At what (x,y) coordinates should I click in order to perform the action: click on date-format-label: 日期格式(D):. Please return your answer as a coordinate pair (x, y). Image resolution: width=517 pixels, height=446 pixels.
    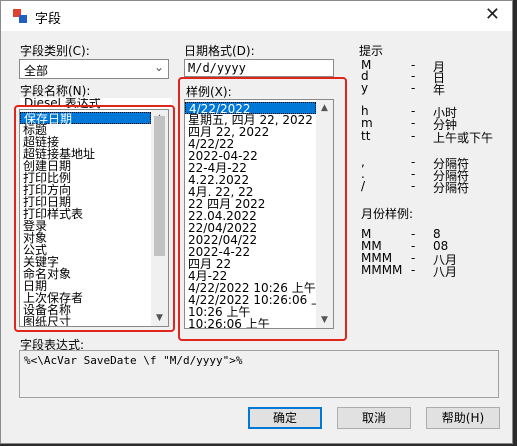
    Looking at the image, I should click on (219, 51).